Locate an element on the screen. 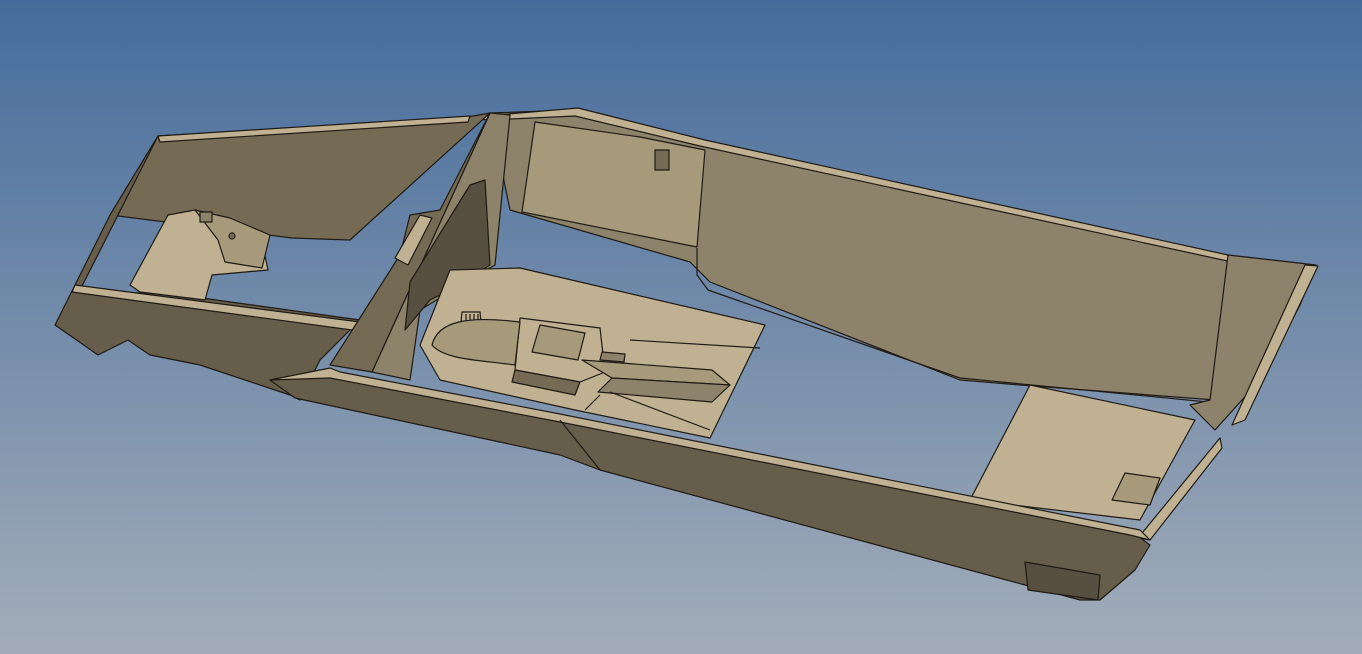 The image size is (1362, 654). left-block-notch is located at coordinates (206, 217).